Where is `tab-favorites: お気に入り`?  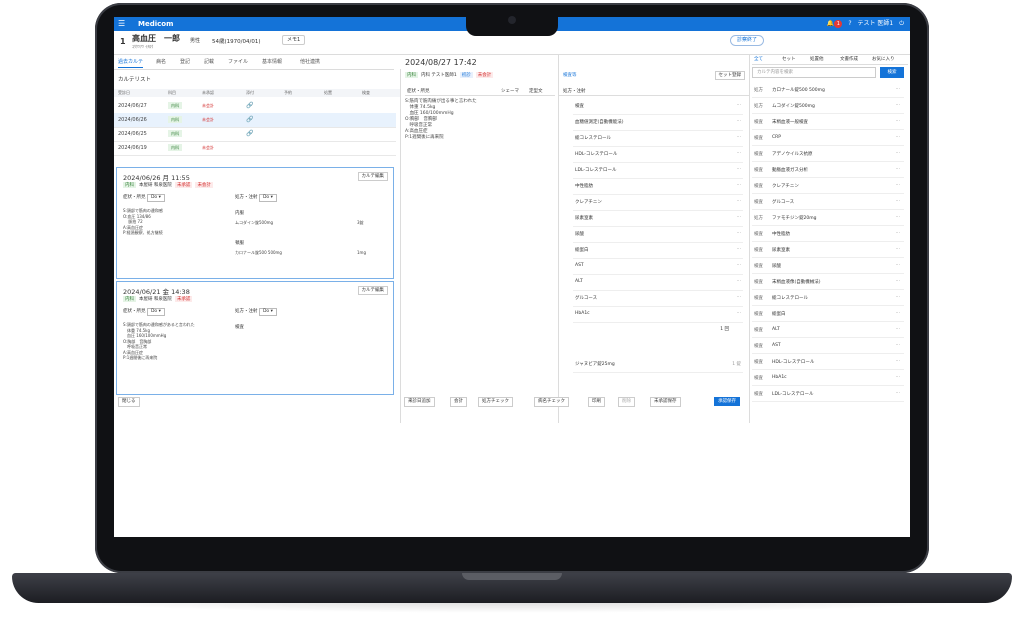
tab-favorites: お気に入り is located at coordinates (883, 59).